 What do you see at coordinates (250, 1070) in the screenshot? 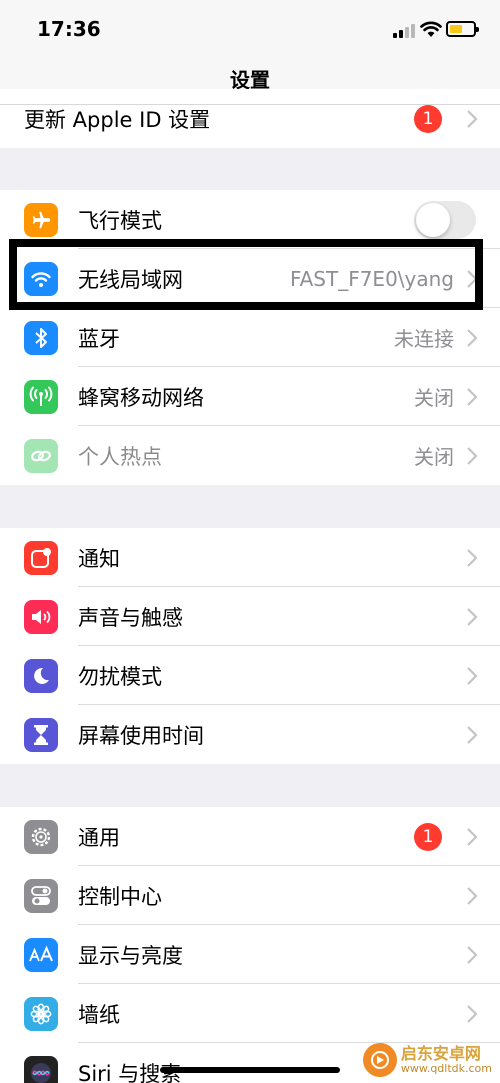
I see `home-indicator` at bounding box center [250, 1070].